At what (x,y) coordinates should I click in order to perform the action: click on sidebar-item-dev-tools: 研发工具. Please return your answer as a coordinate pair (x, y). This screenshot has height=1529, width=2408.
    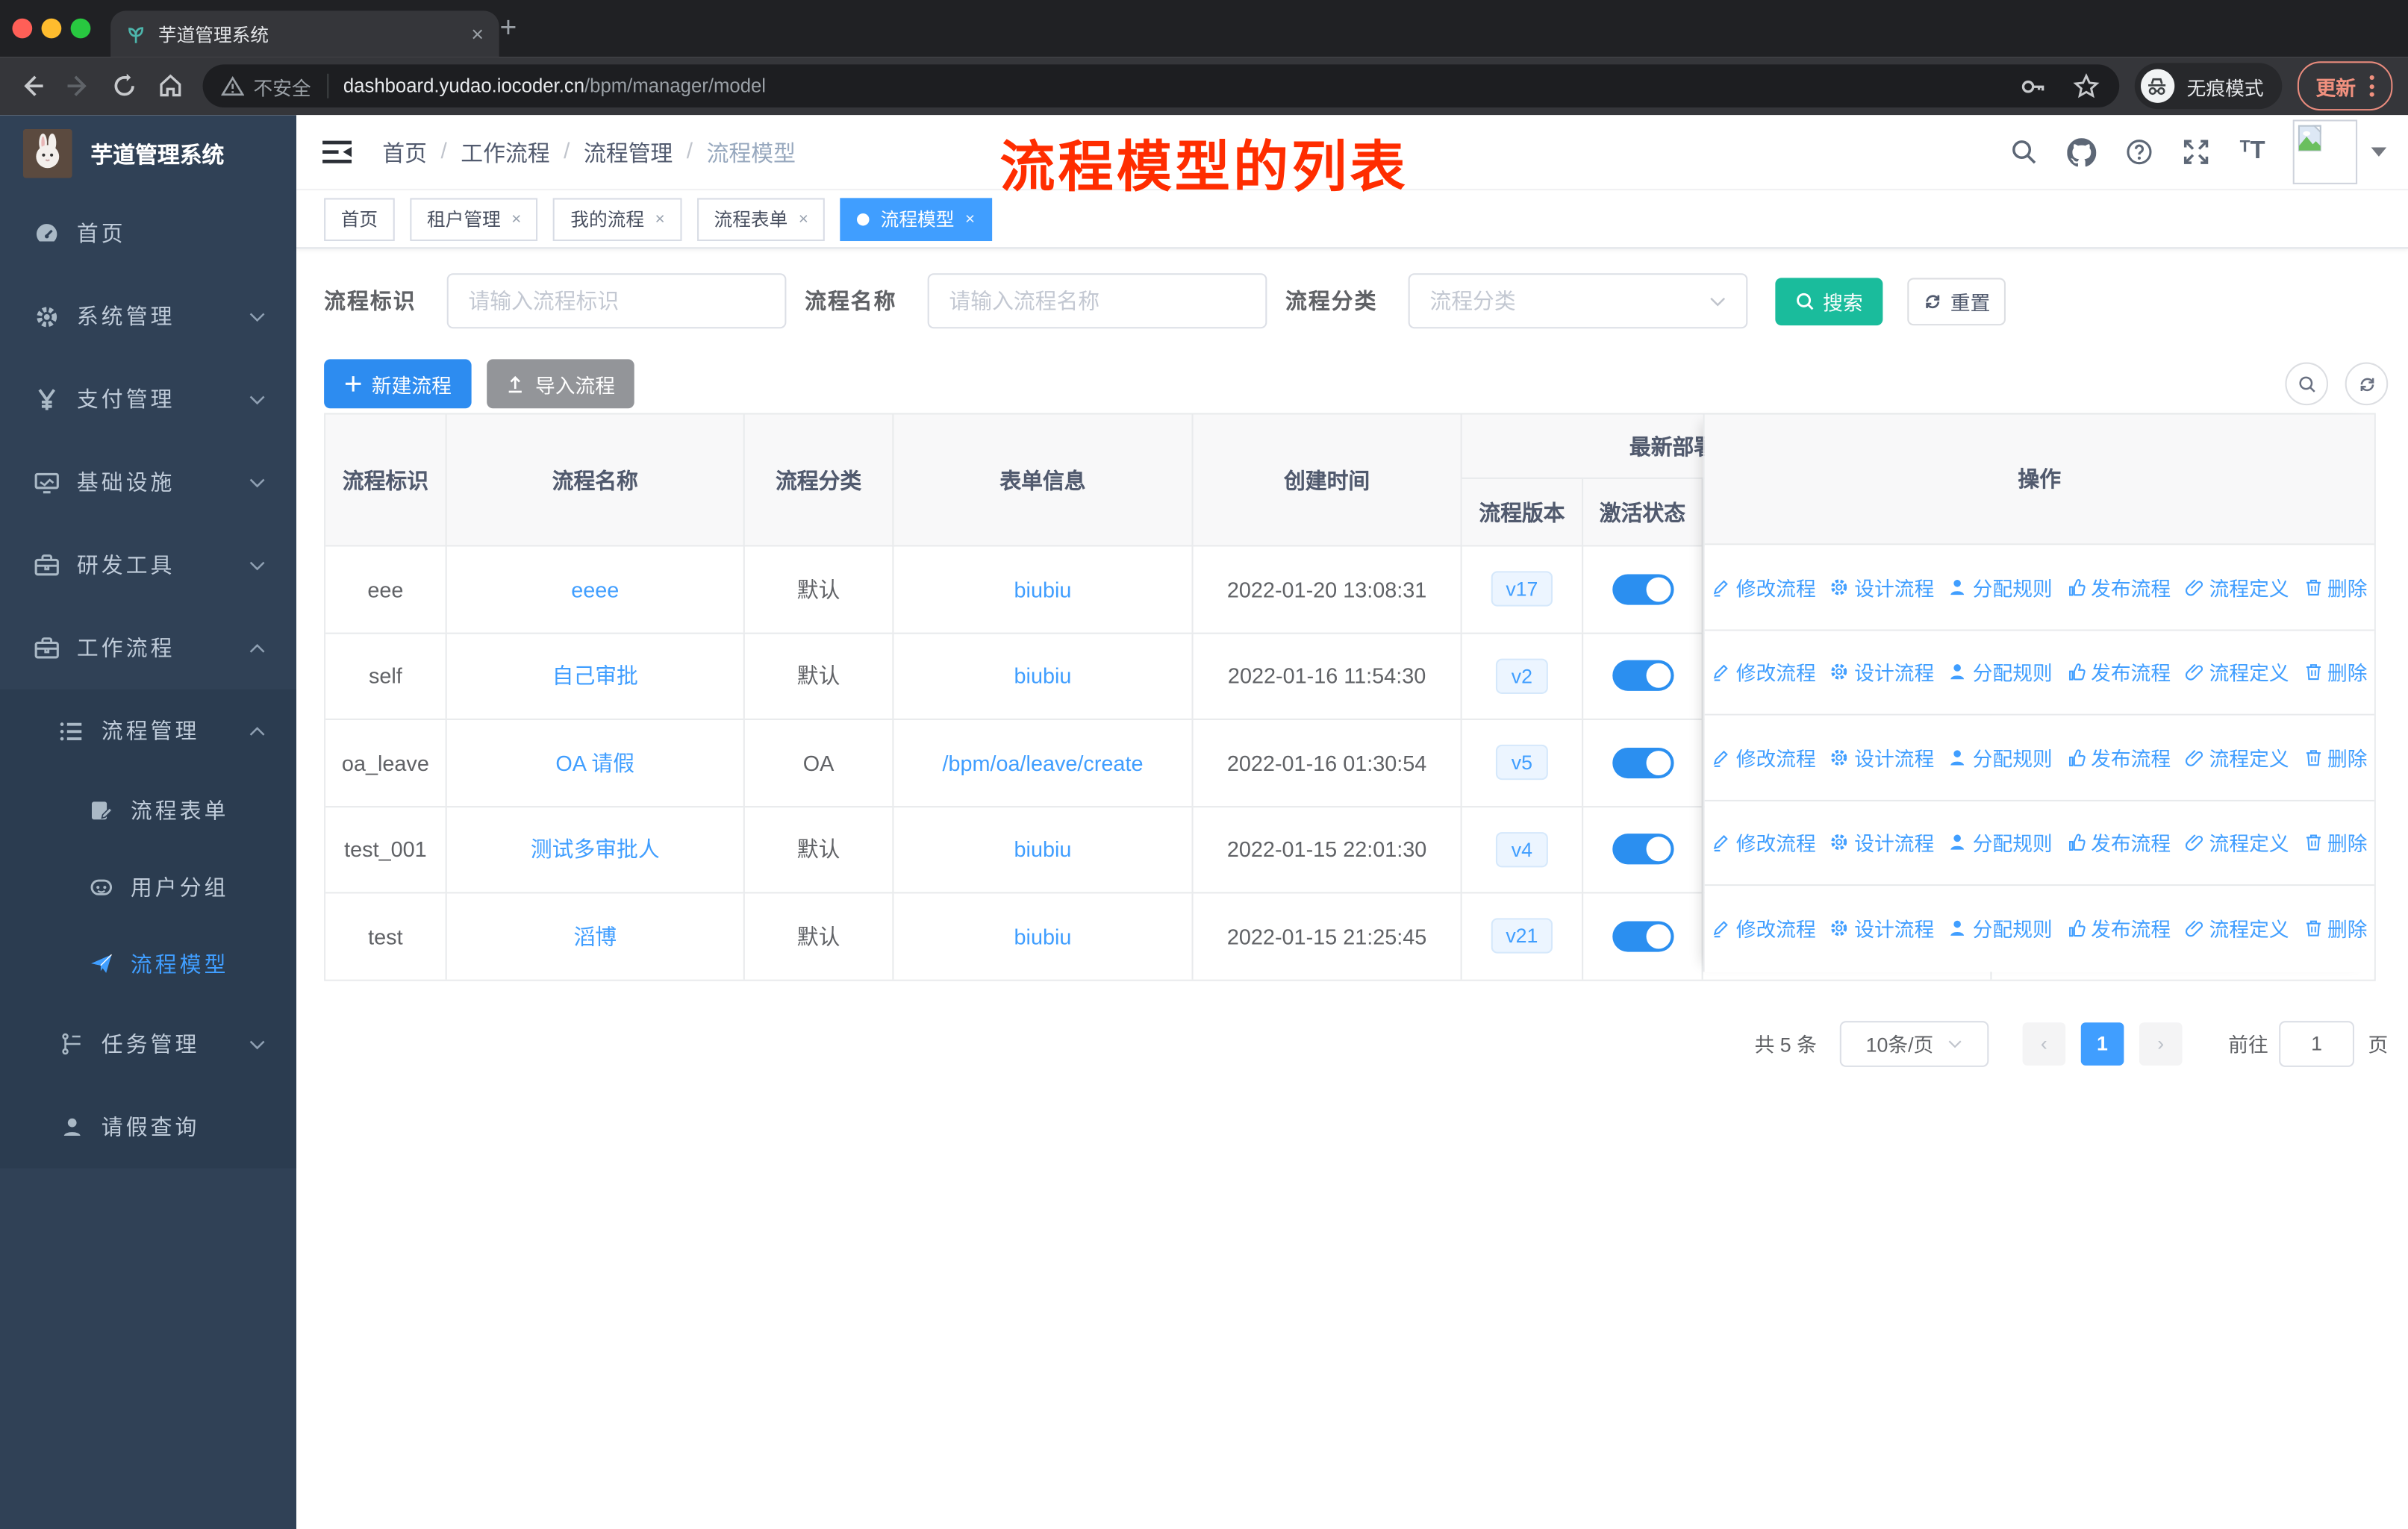
    Looking at the image, I should click on (148, 565).